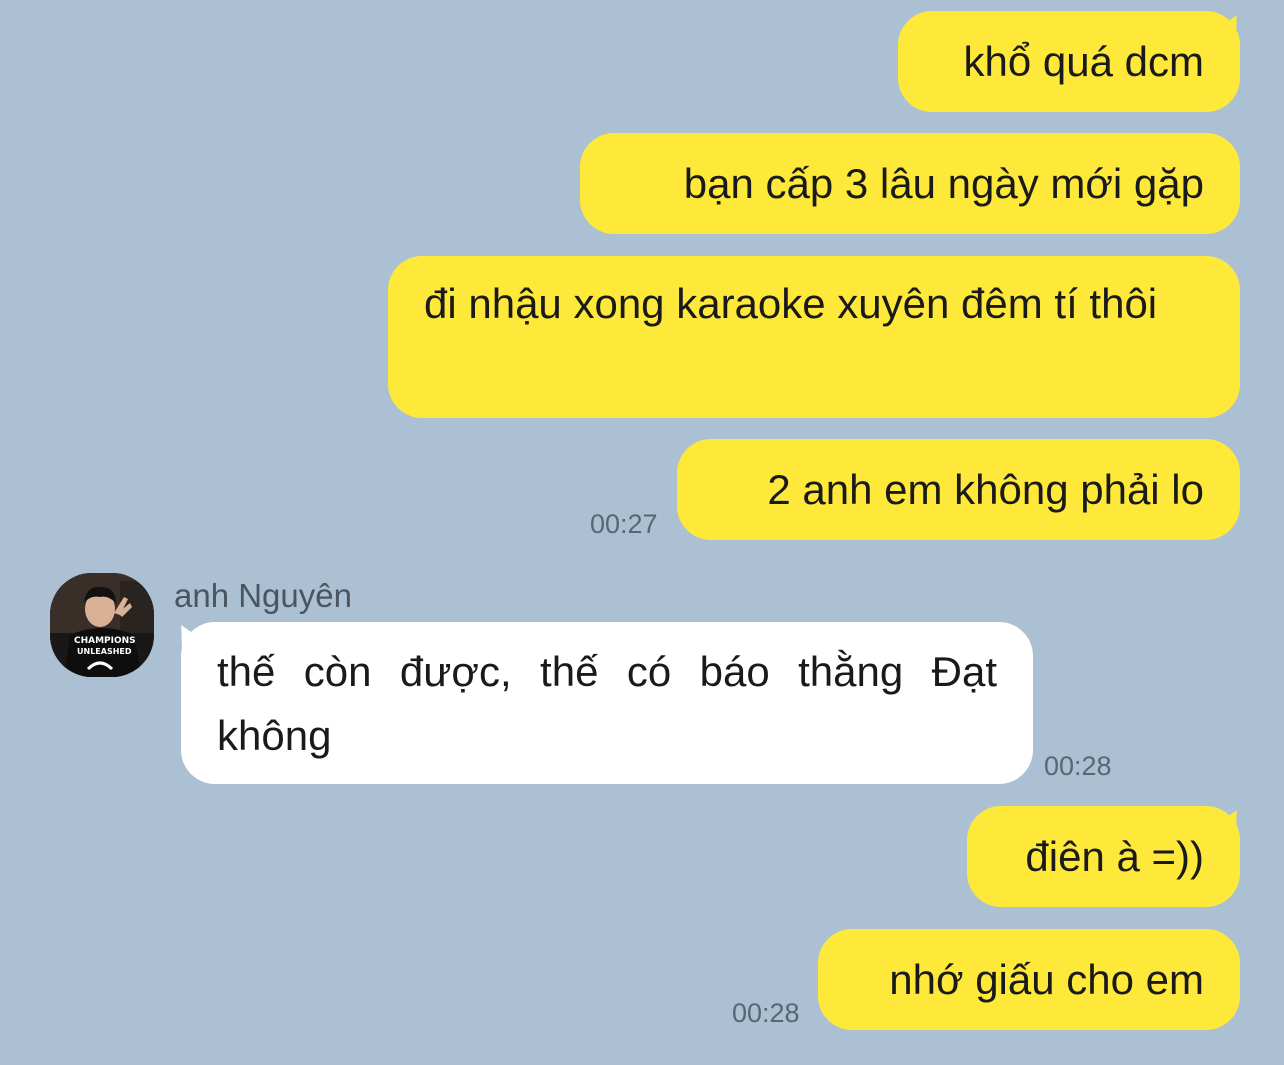 The width and height of the screenshot is (1284, 1065). What do you see at coordinates (985, 489) in the screenshot?
I see `message-text: 2 anh em không phải lo` at bounding box center [985, 489].